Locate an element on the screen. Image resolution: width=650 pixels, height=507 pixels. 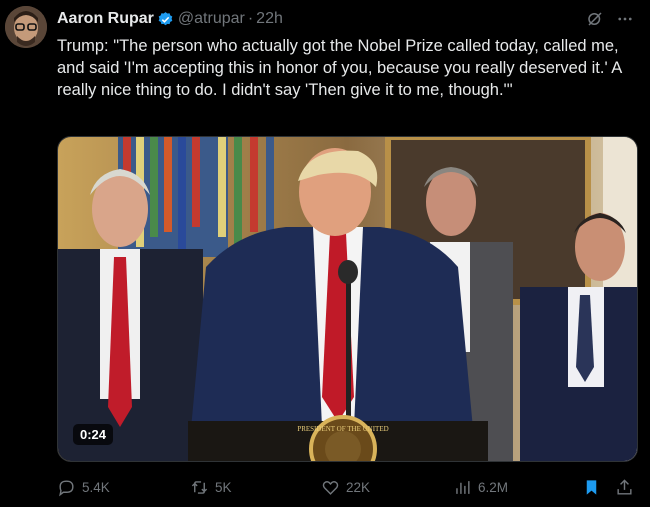
share-icon is located at coordinates (624, 486).